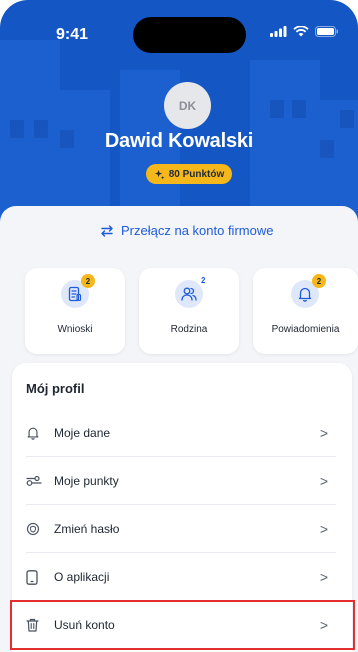 The height and width of the screenshot is (652, 358). What do you see at coordinates (301, 31) in the screenshot?
I see `wifi-icon` at bounding box center [301, 31].